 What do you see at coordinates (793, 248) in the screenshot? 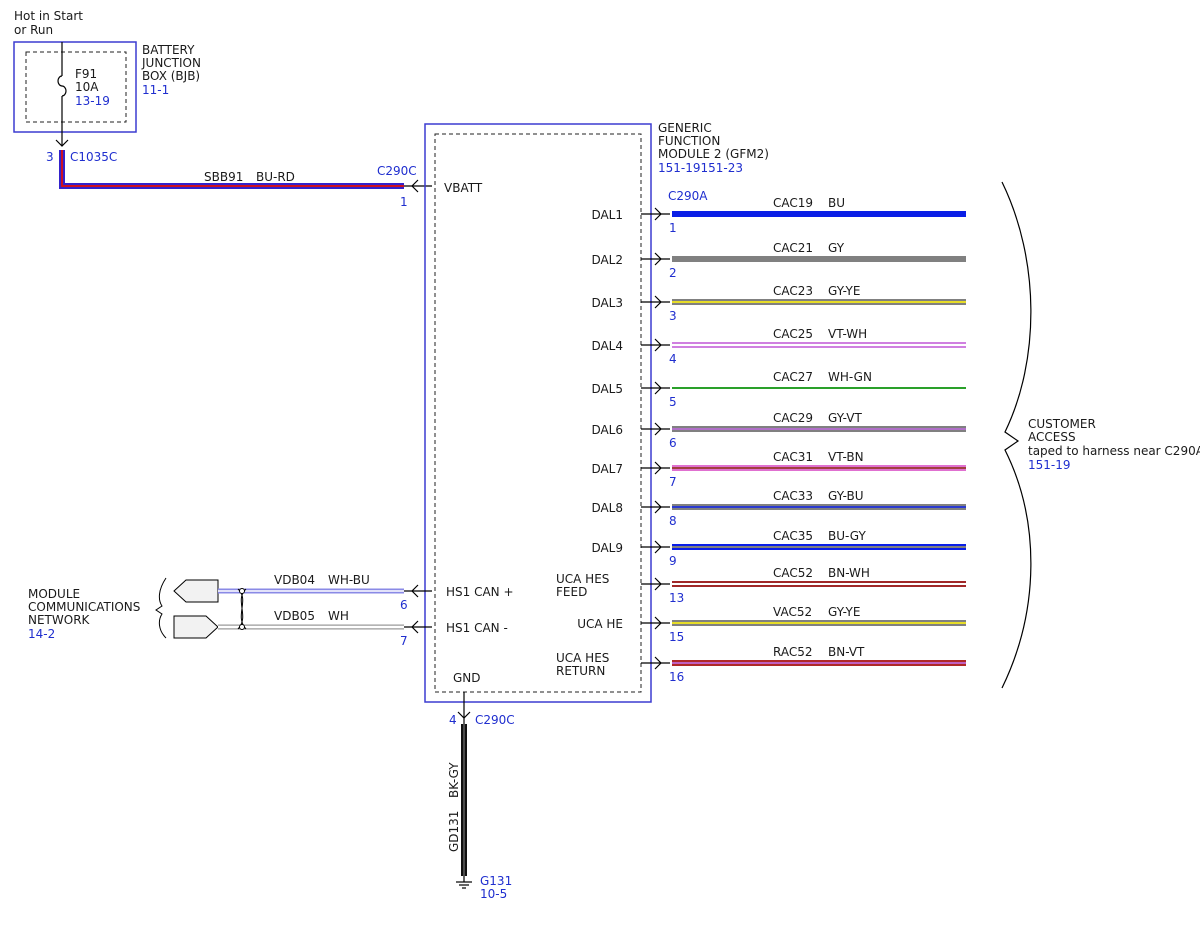
I see `output-circuit: CAC21` at bounding box center [793, 248].